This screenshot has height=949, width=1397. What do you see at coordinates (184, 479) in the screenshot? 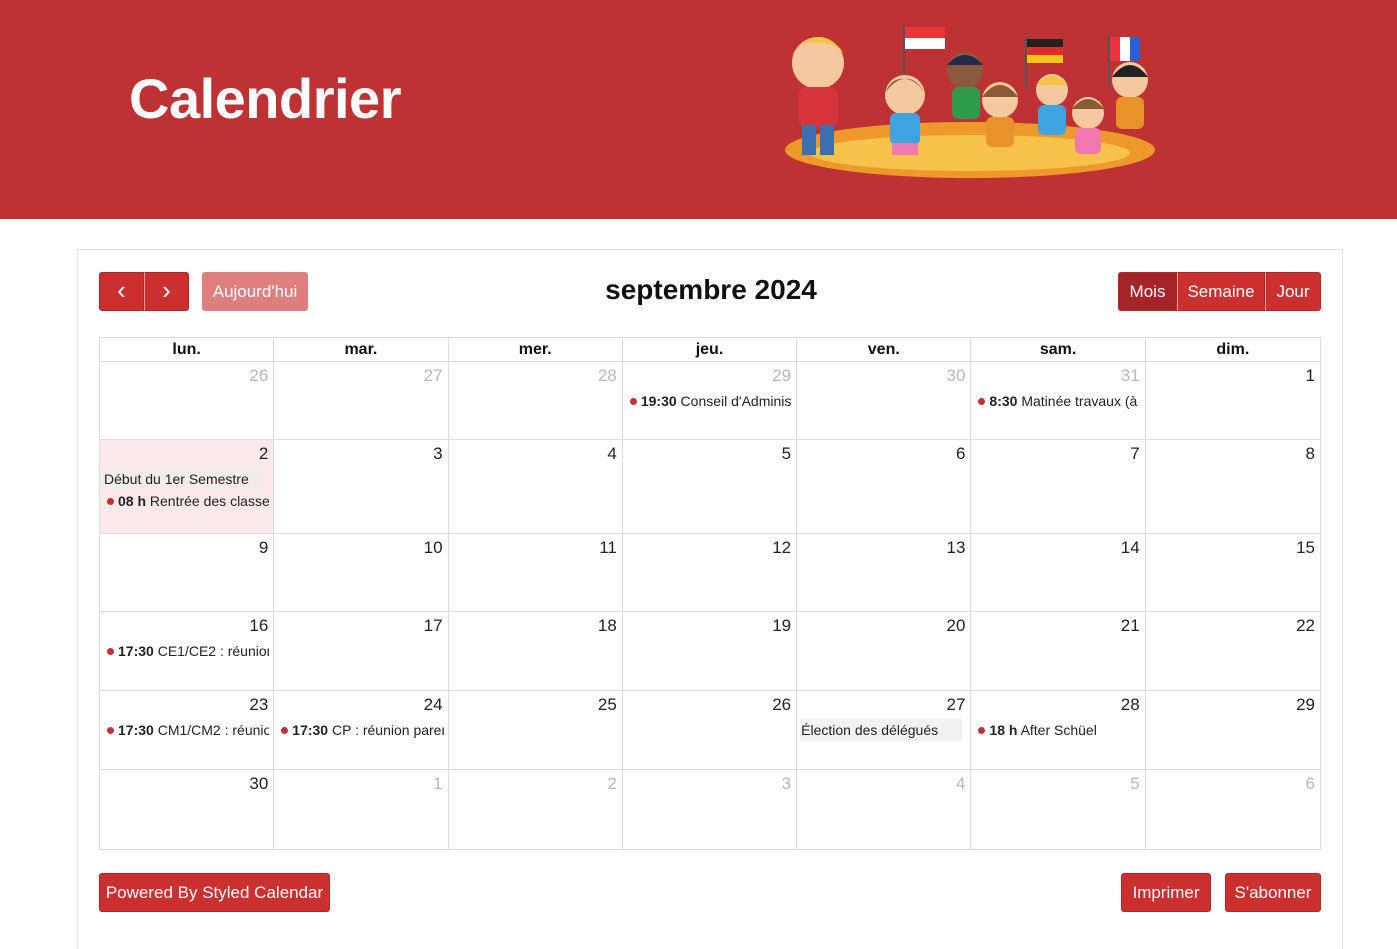
I see `allday-event: Début du 1er Semestre` at bounding box center [184, 479].